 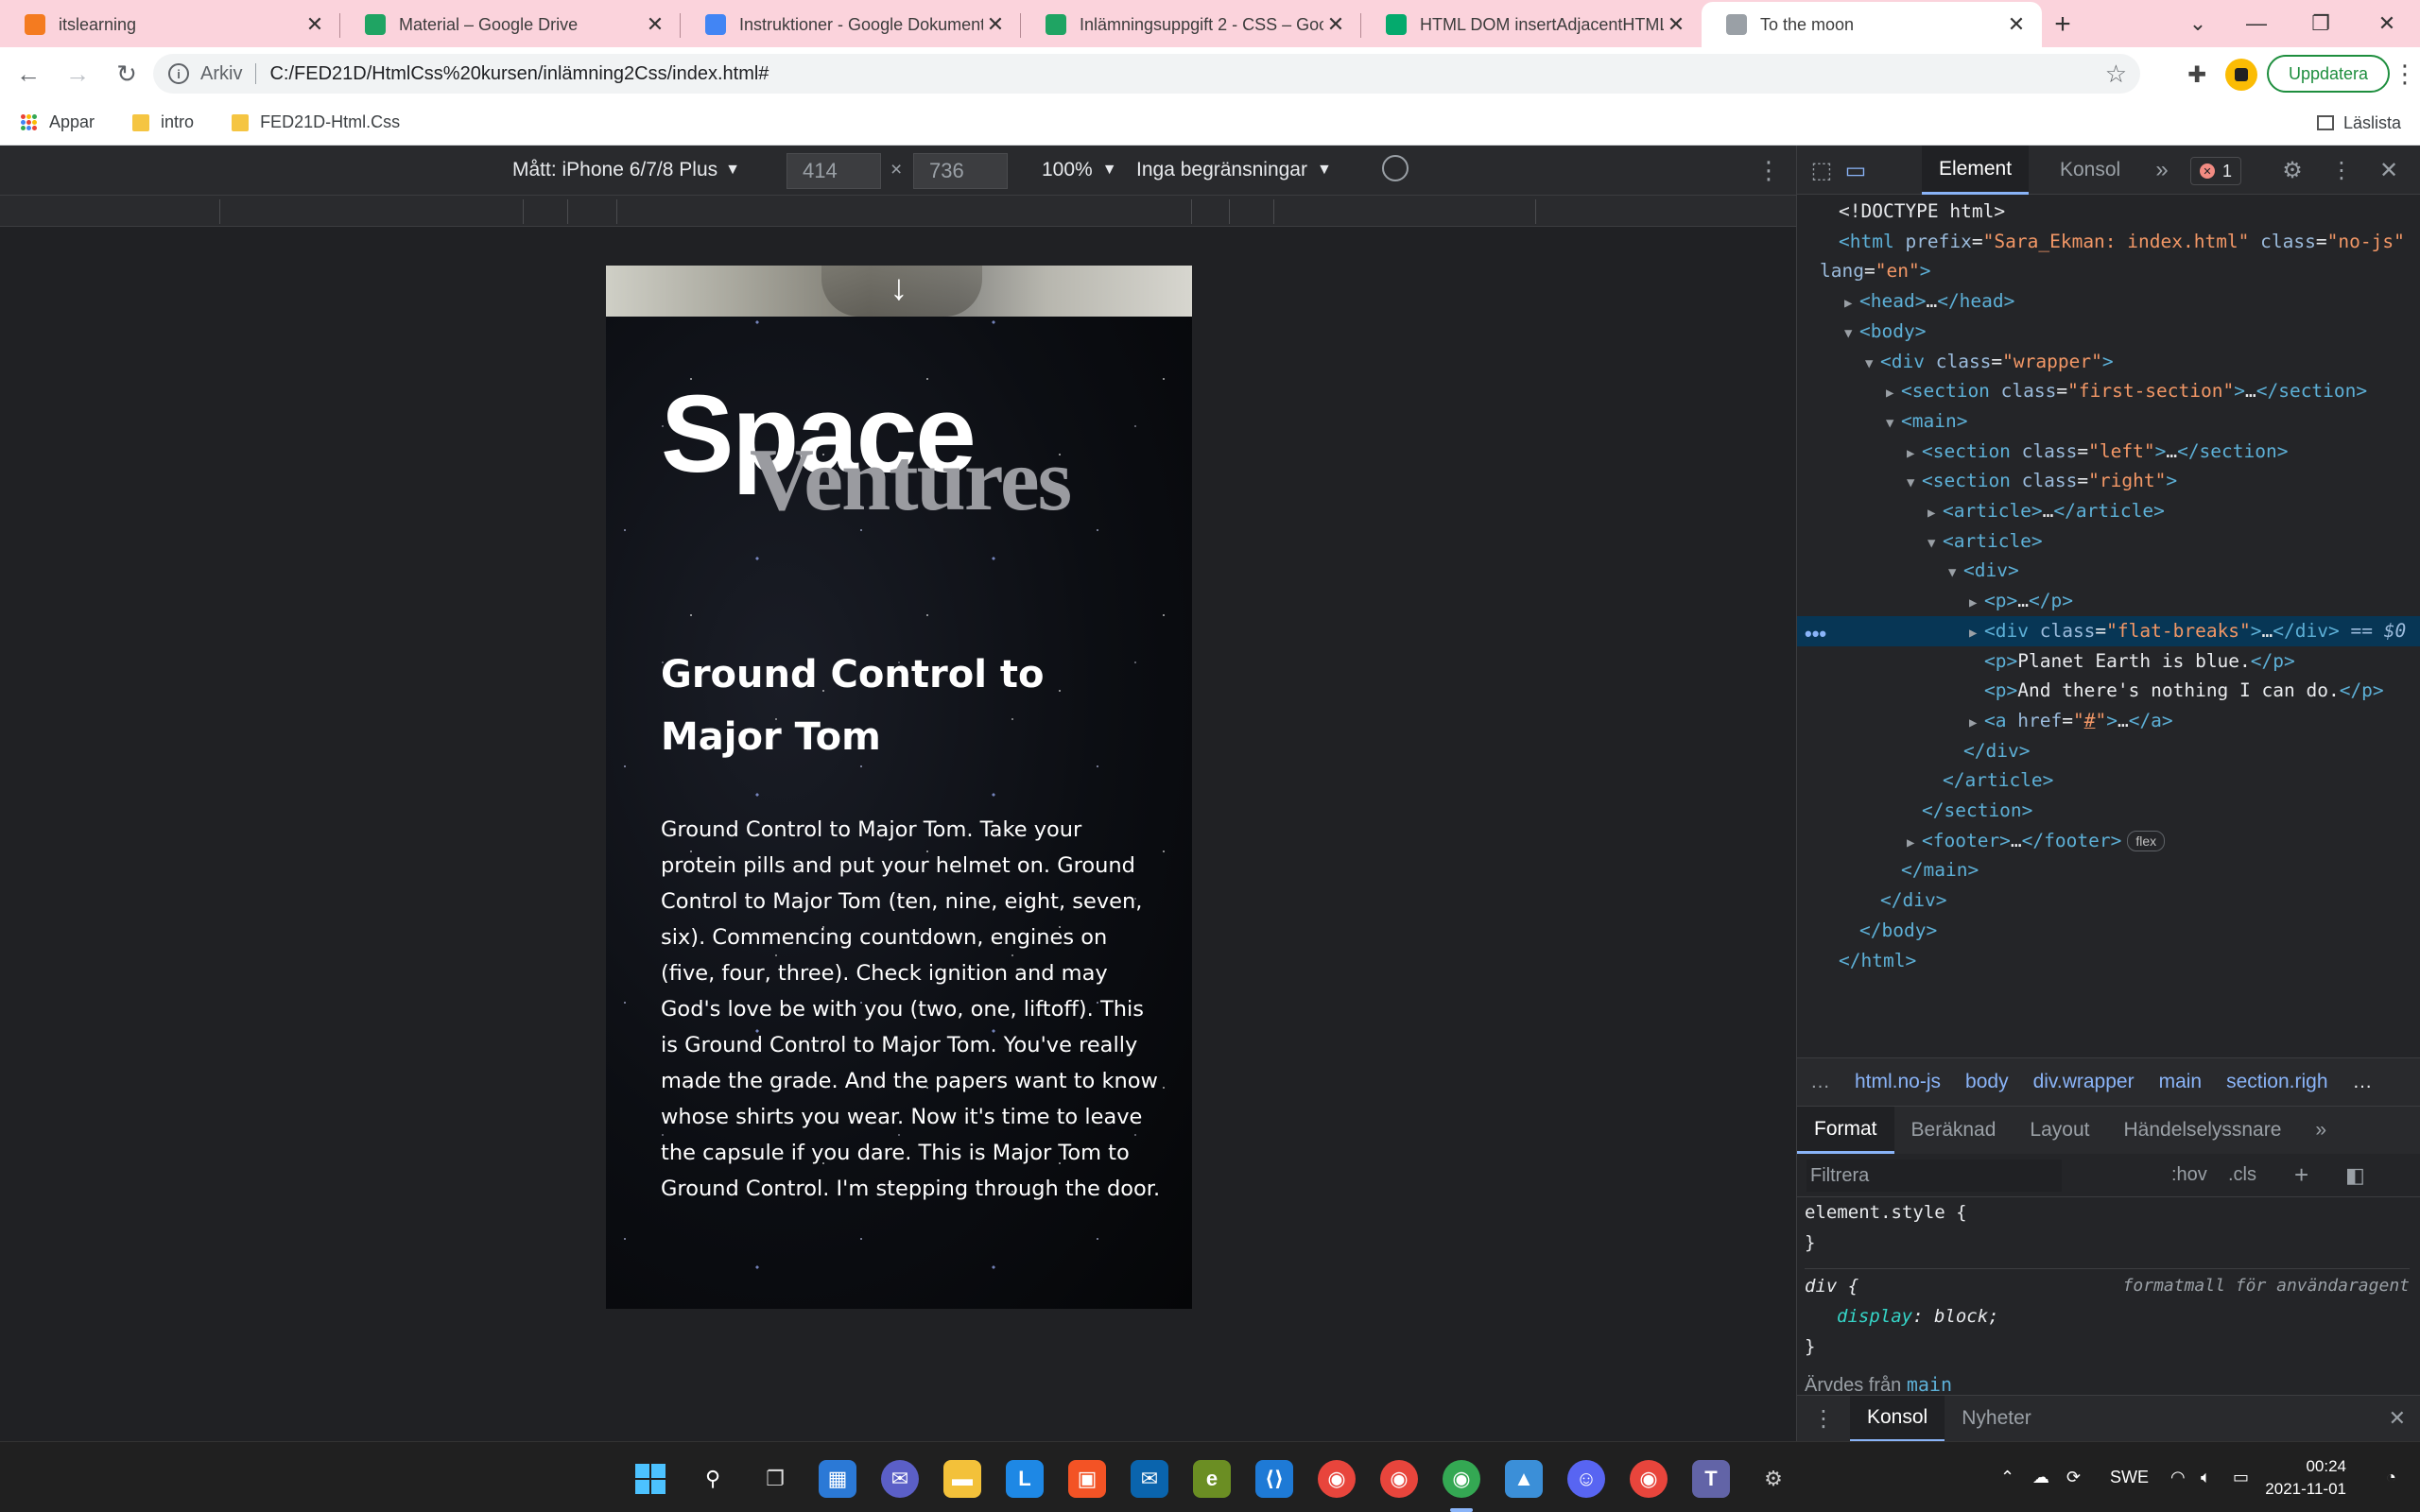 What do you see at coordinates (2108, 841) in the screenshot?
I see `dom-node: ▶ <footer>…</footer> flex` at bounding box center [2108, 841].